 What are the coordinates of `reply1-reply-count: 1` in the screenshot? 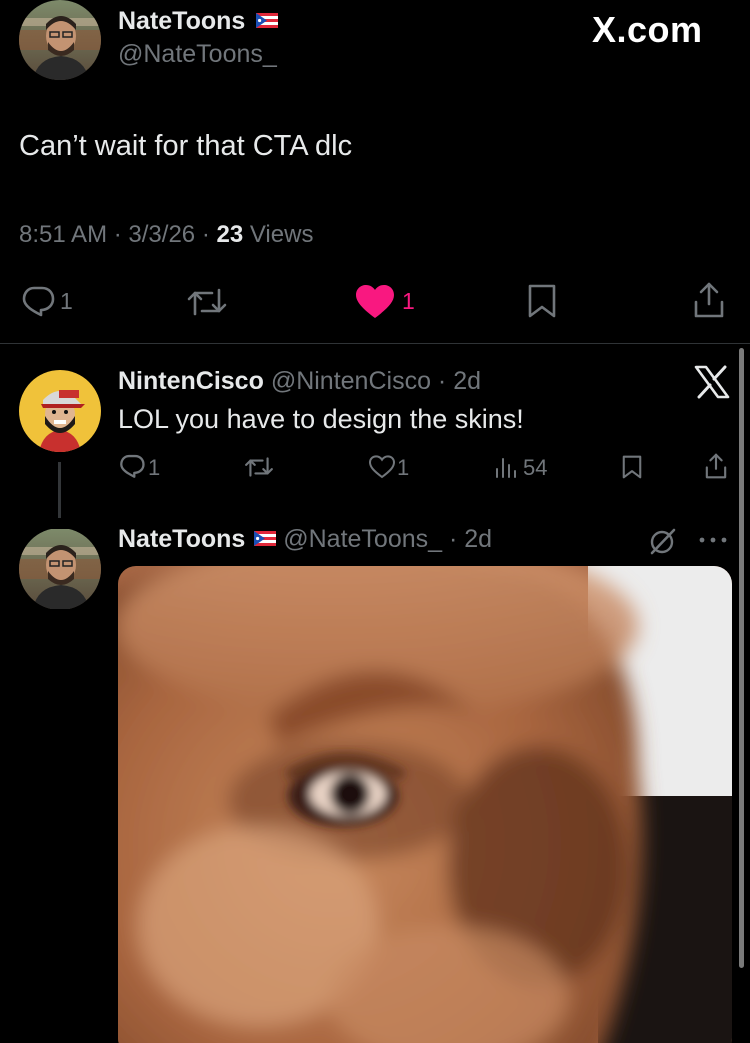 It's located at (154, 467).